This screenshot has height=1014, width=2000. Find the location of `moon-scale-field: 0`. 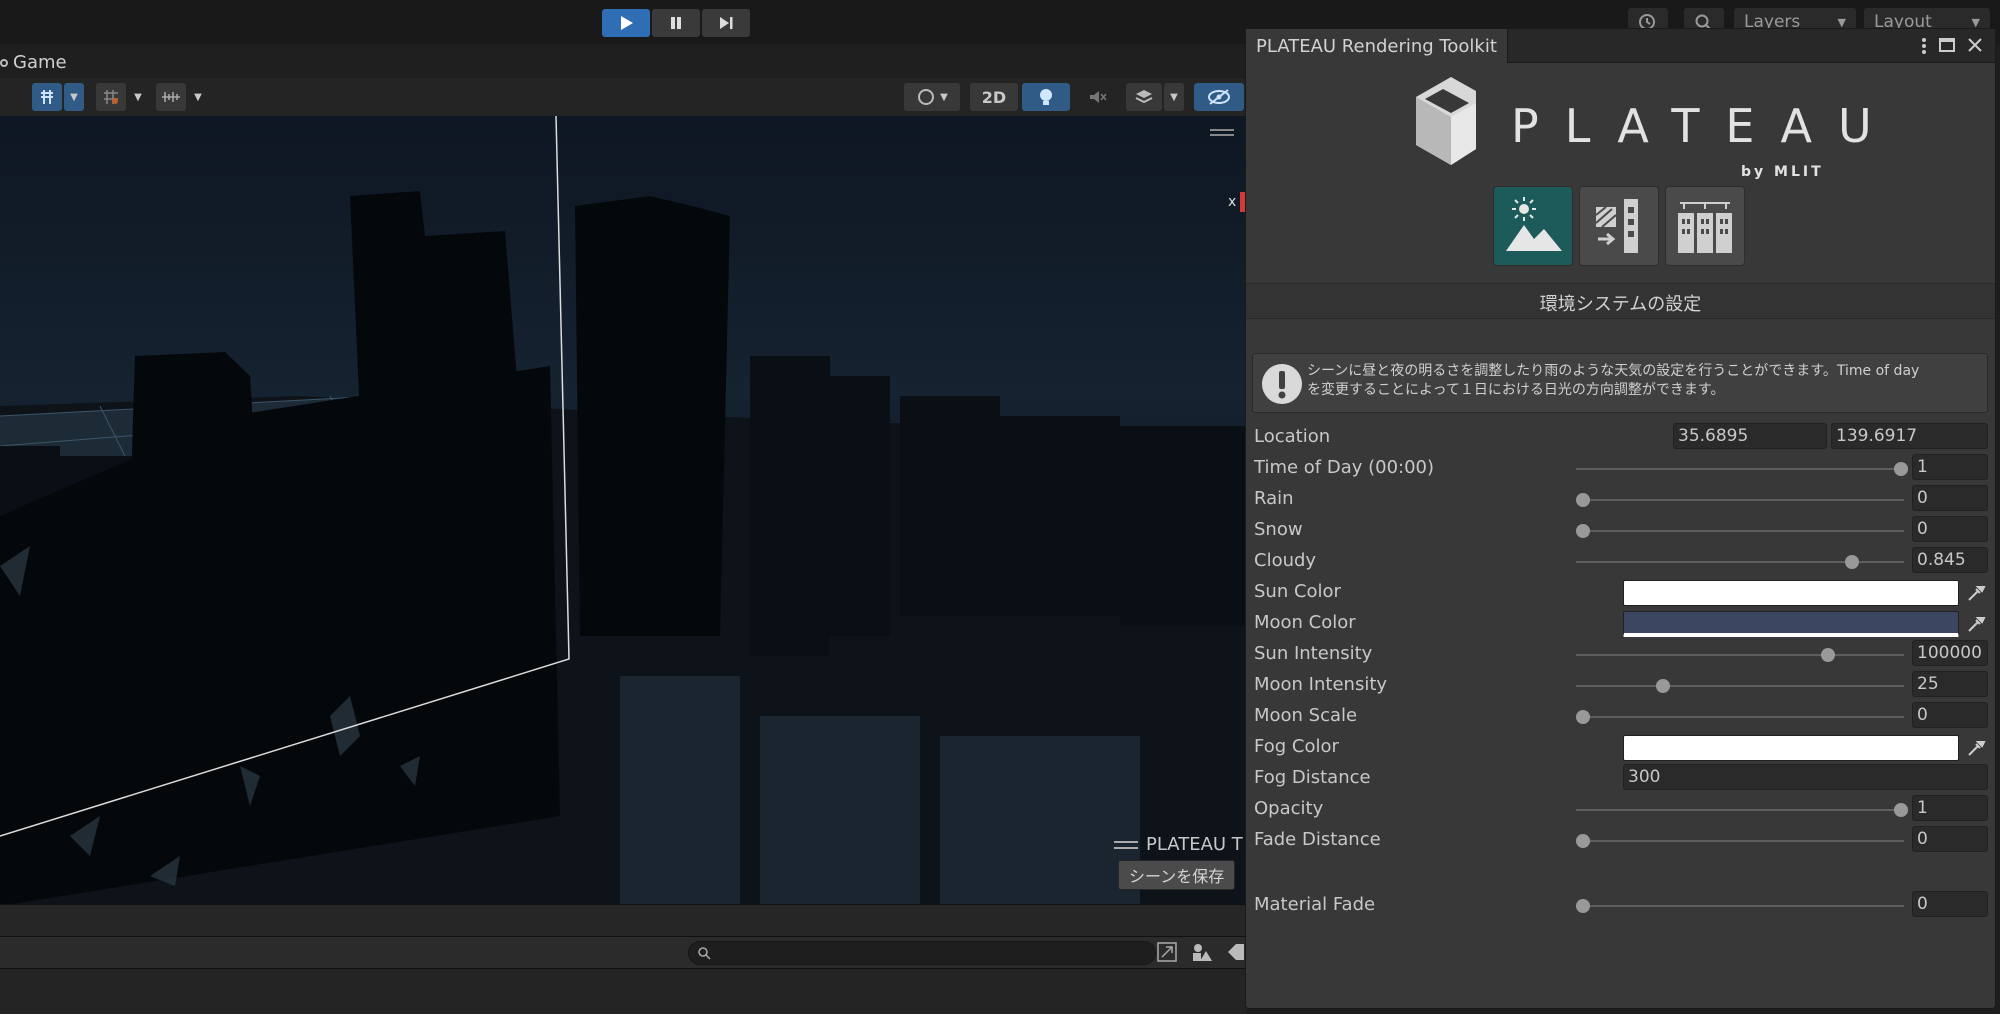

moon-scale-field: 0 is located at coordinates (1950, 715).